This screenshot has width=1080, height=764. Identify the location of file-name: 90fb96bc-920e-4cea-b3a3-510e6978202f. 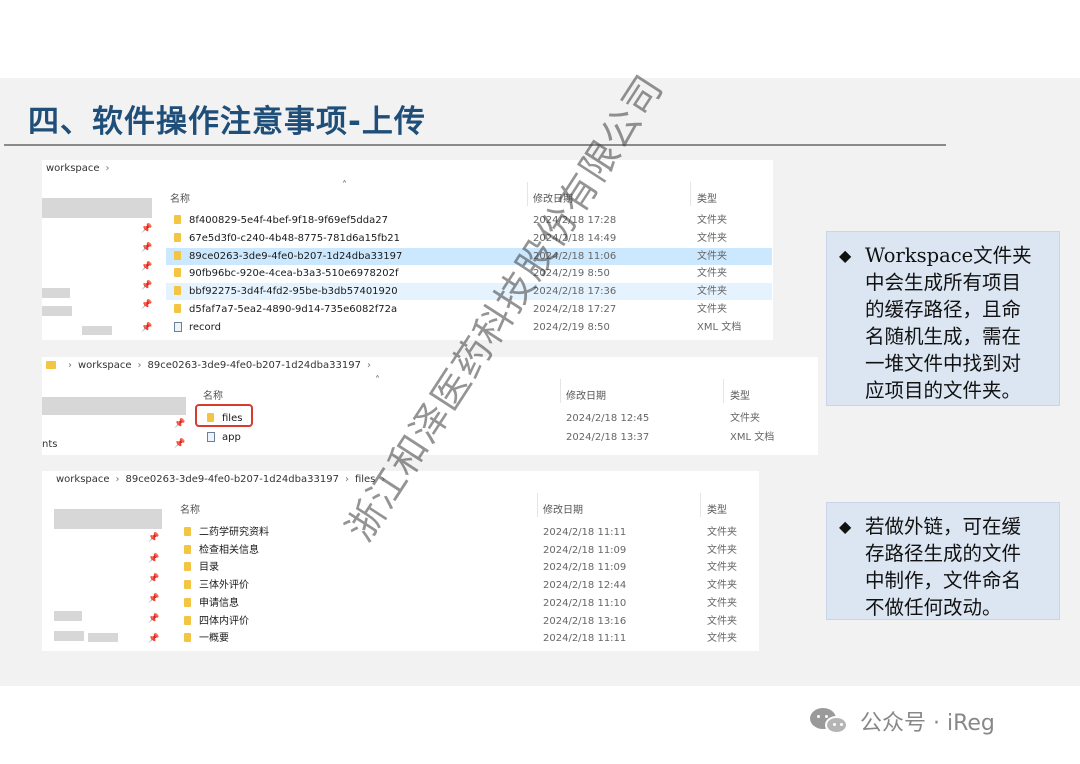
(294, 274).